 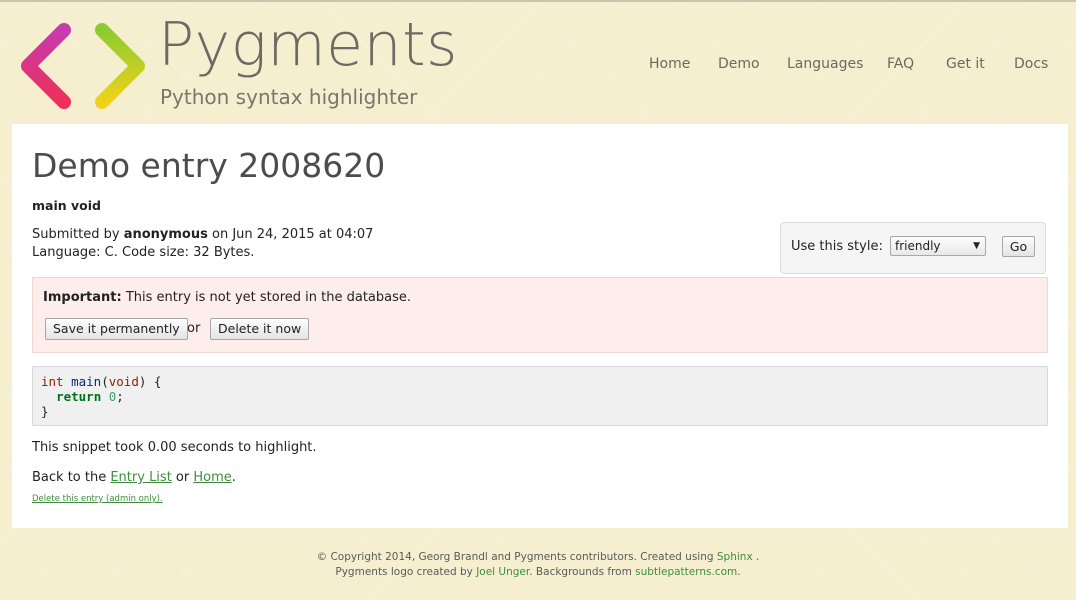 What do you see at coordinates (837, 246) in the screenshot?
I see `style-label: Use this style:` at bounding box center [837, 246].